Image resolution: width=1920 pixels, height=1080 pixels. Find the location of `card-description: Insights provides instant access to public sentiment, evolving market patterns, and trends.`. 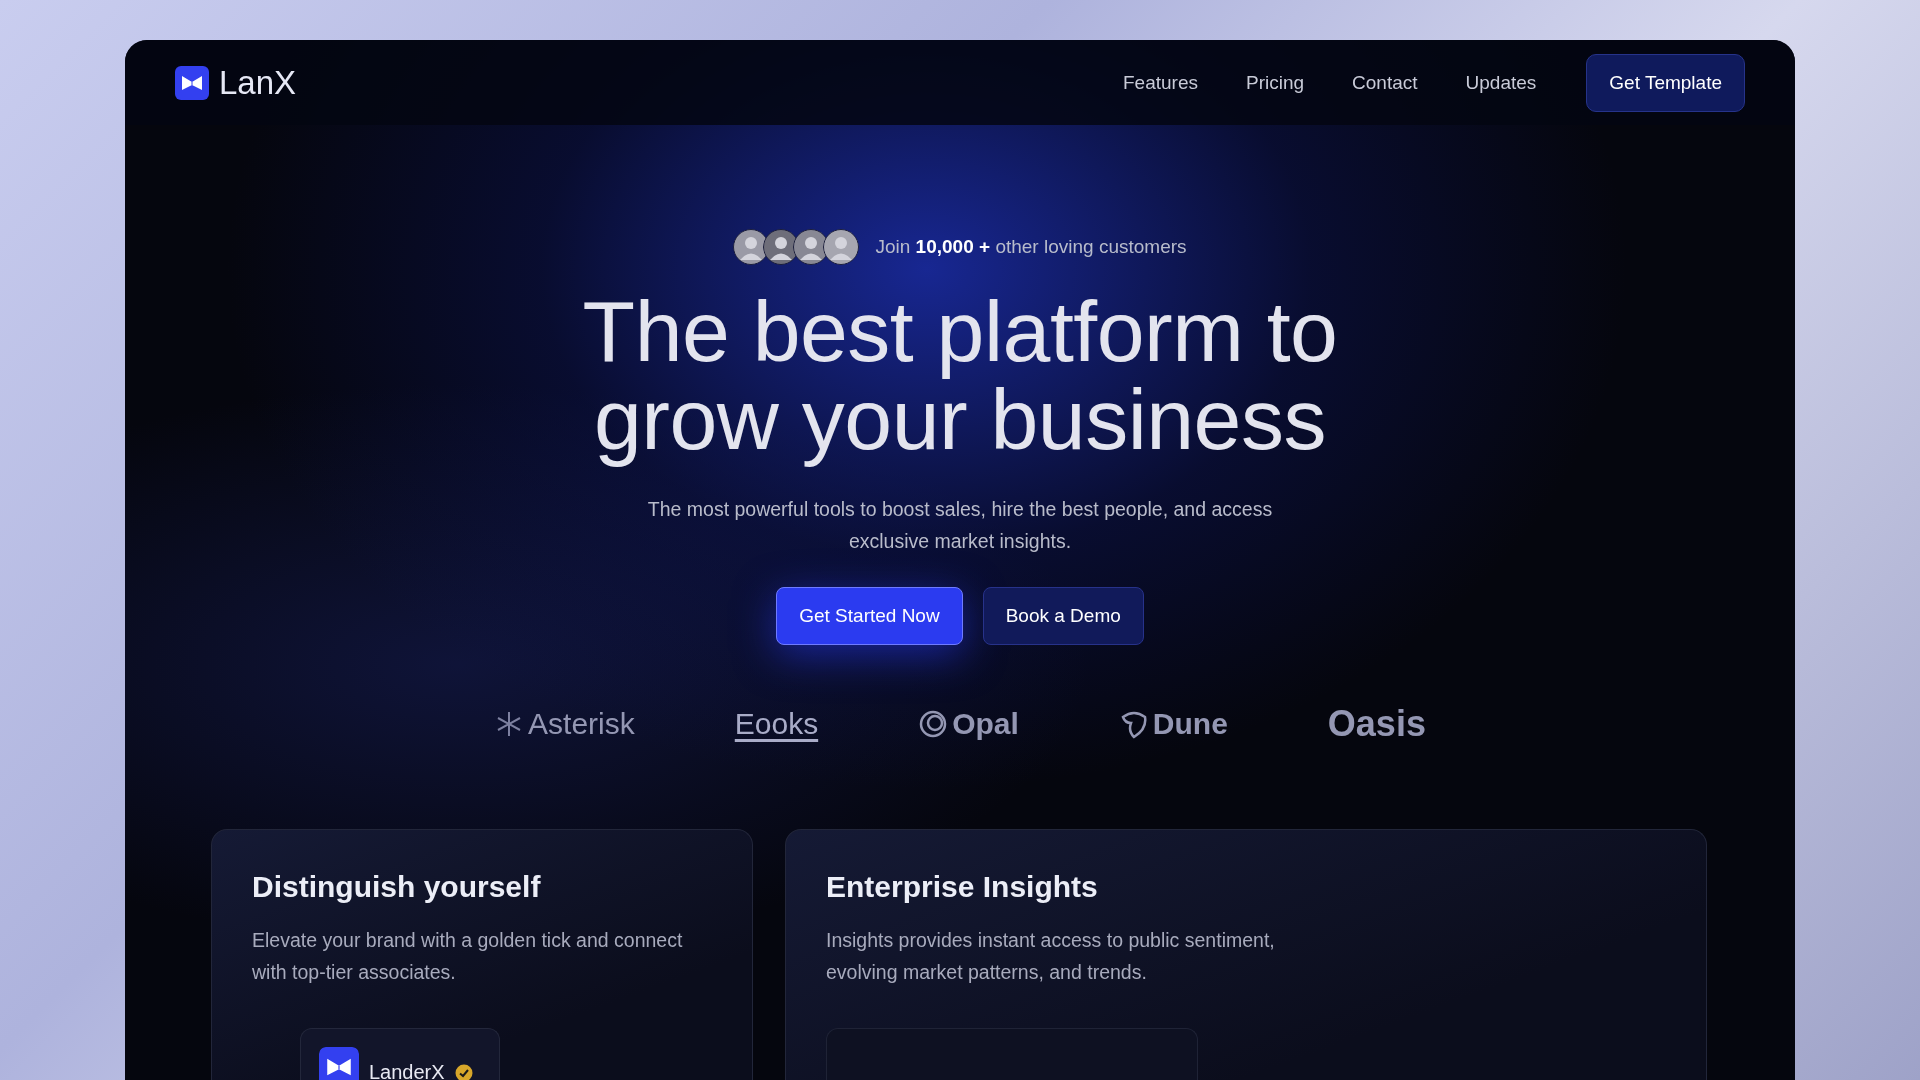

card-description: Insights provides instant access to public sentiment, evolving market patterns, and trends. is located at coordinates (1051, 956).